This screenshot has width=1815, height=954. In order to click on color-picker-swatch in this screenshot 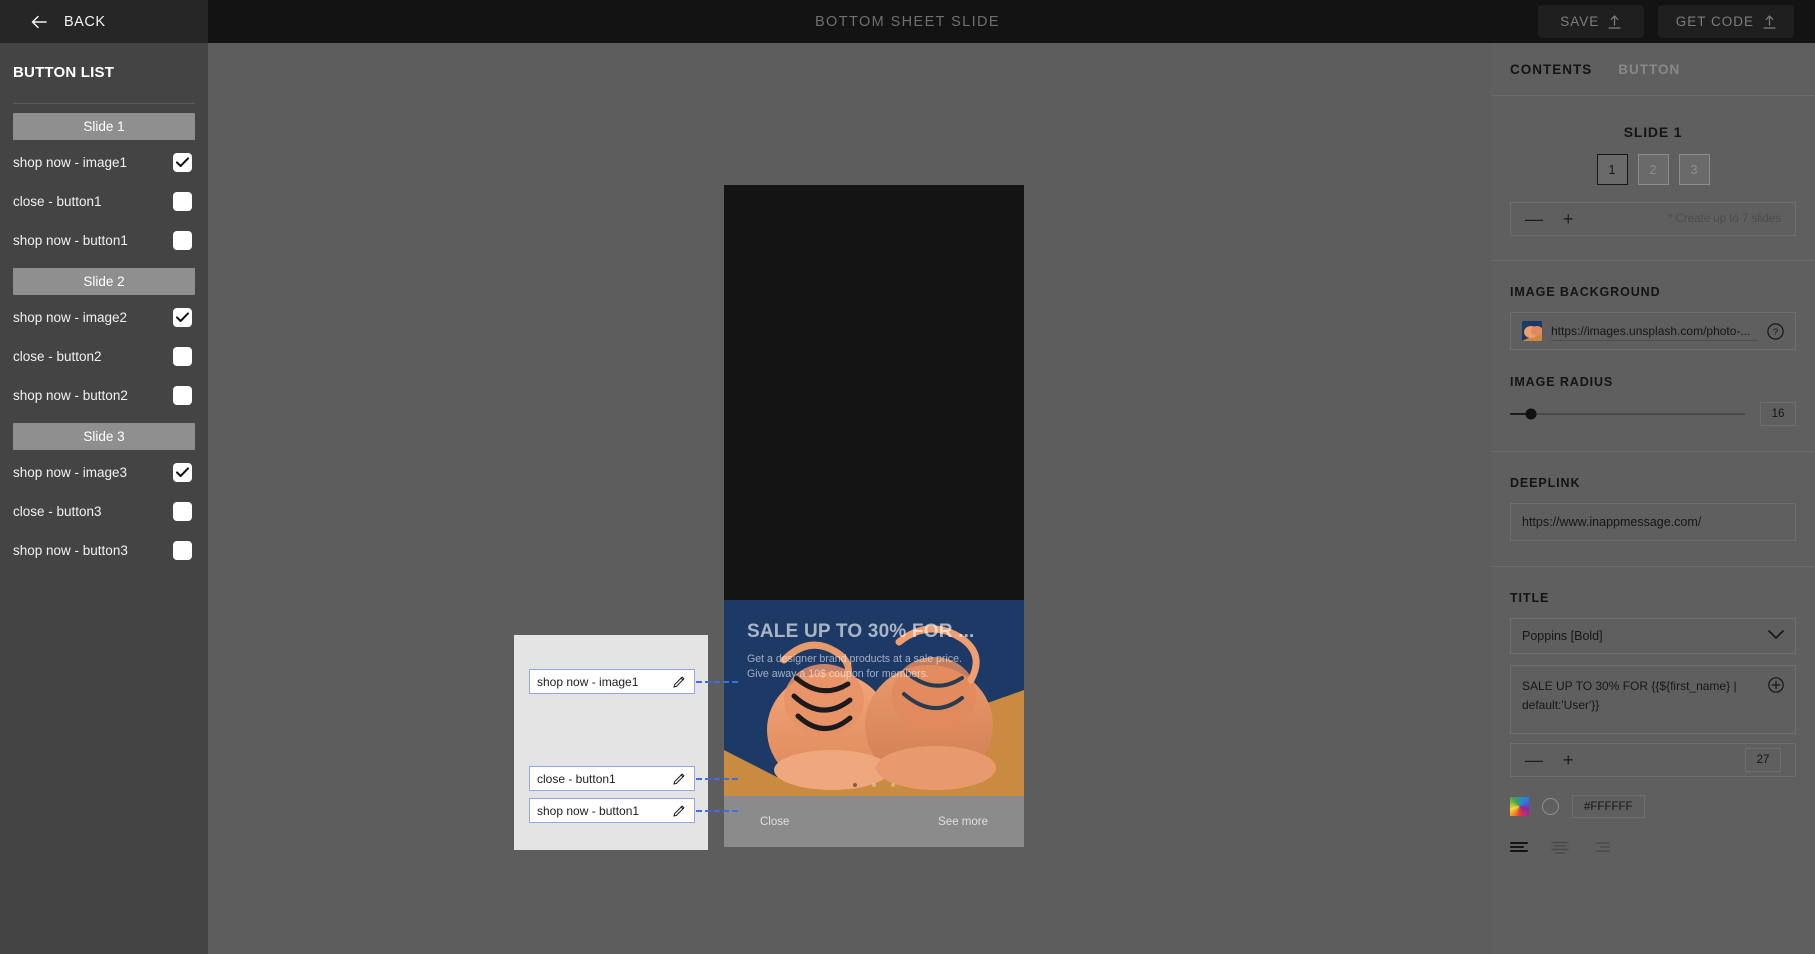, I will do `click(1519, 806)`.